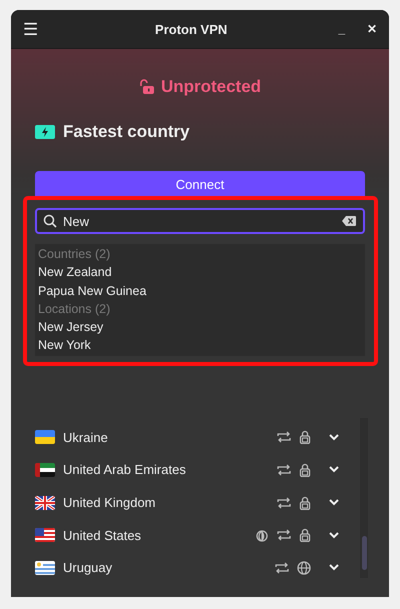  What do you see at coordinates (200, 184) in the screenshot?
I see `connect-button: Connect` at bounding box center [200, 184].